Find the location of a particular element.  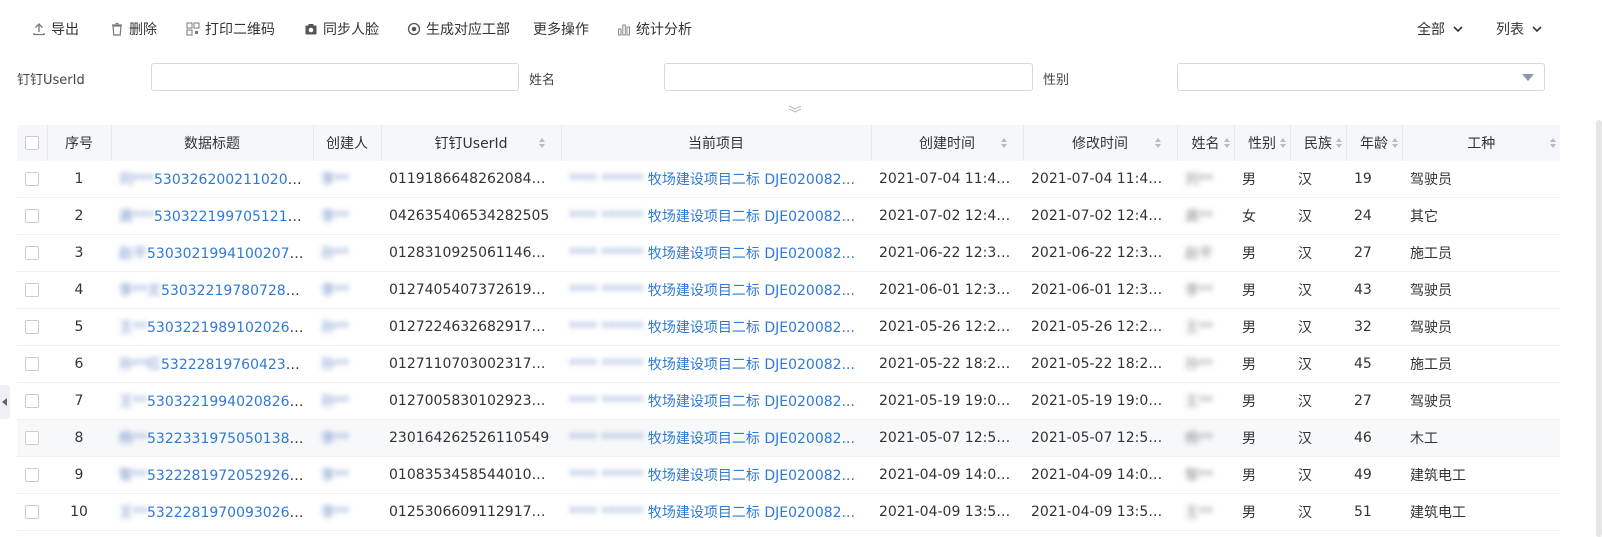

row-trade: 驾驶员 is located at coordinates (1481, 327).